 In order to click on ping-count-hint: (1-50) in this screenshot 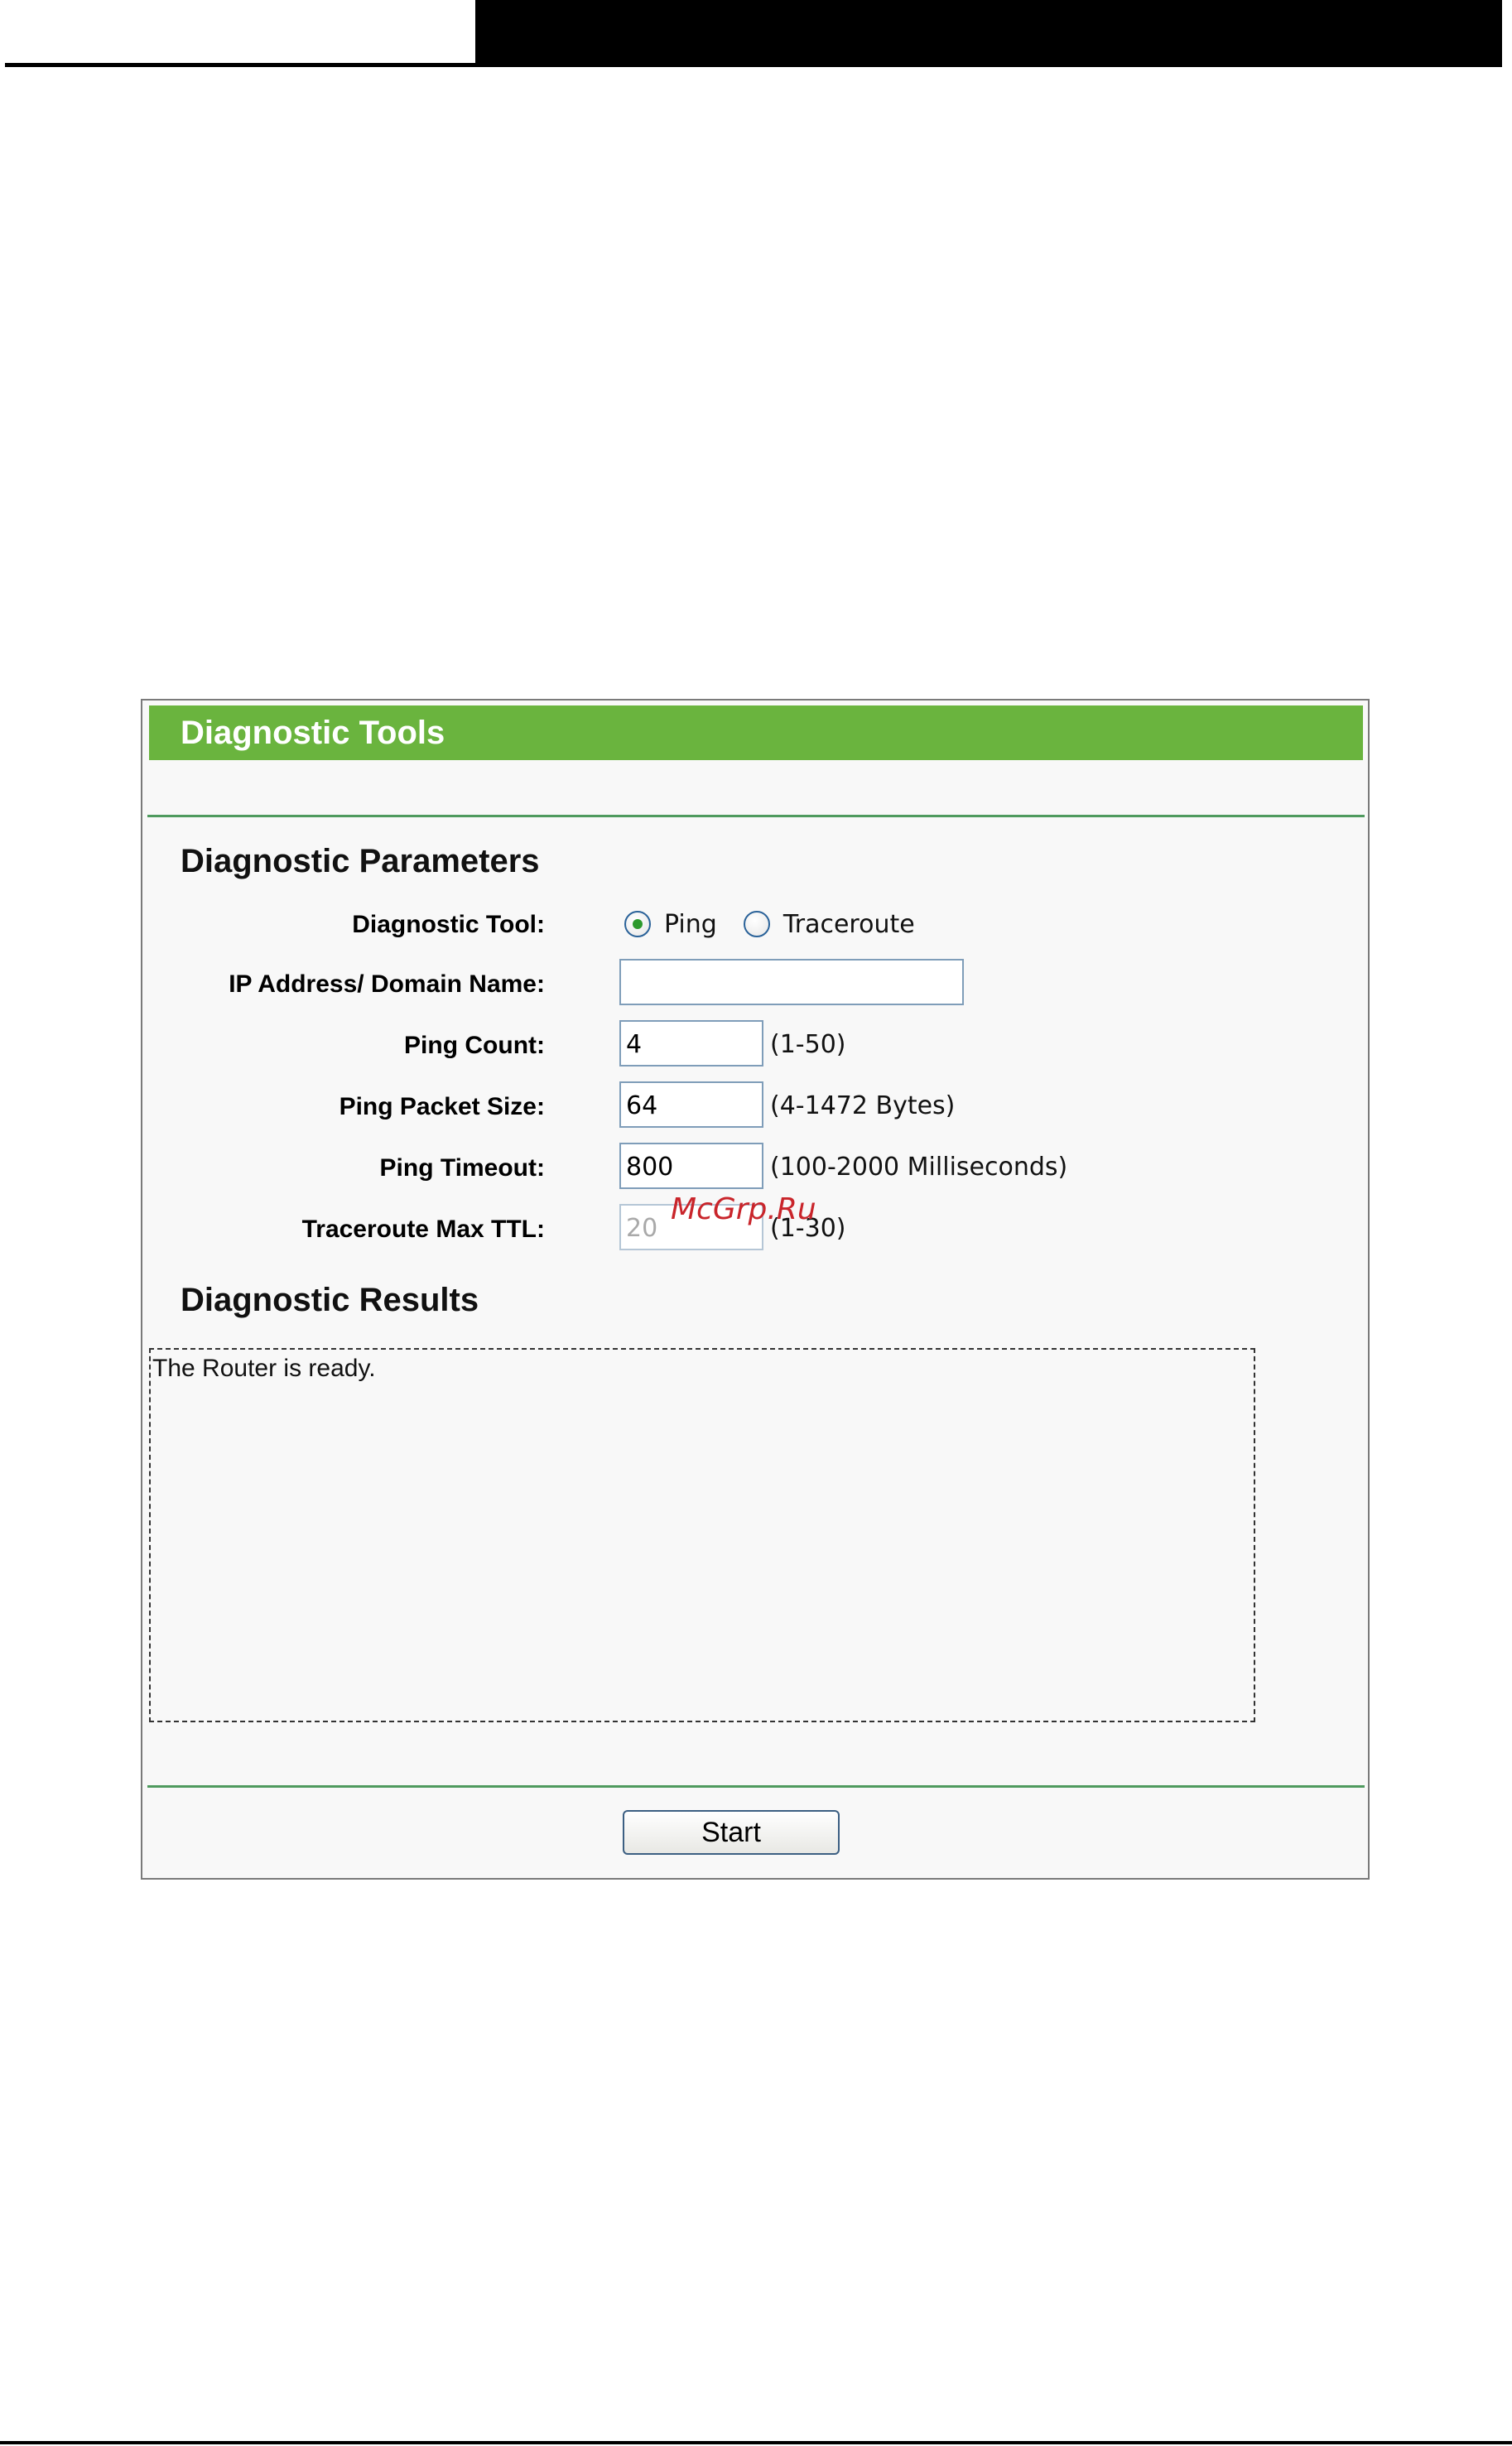, I will do `click(808, 1044)`.